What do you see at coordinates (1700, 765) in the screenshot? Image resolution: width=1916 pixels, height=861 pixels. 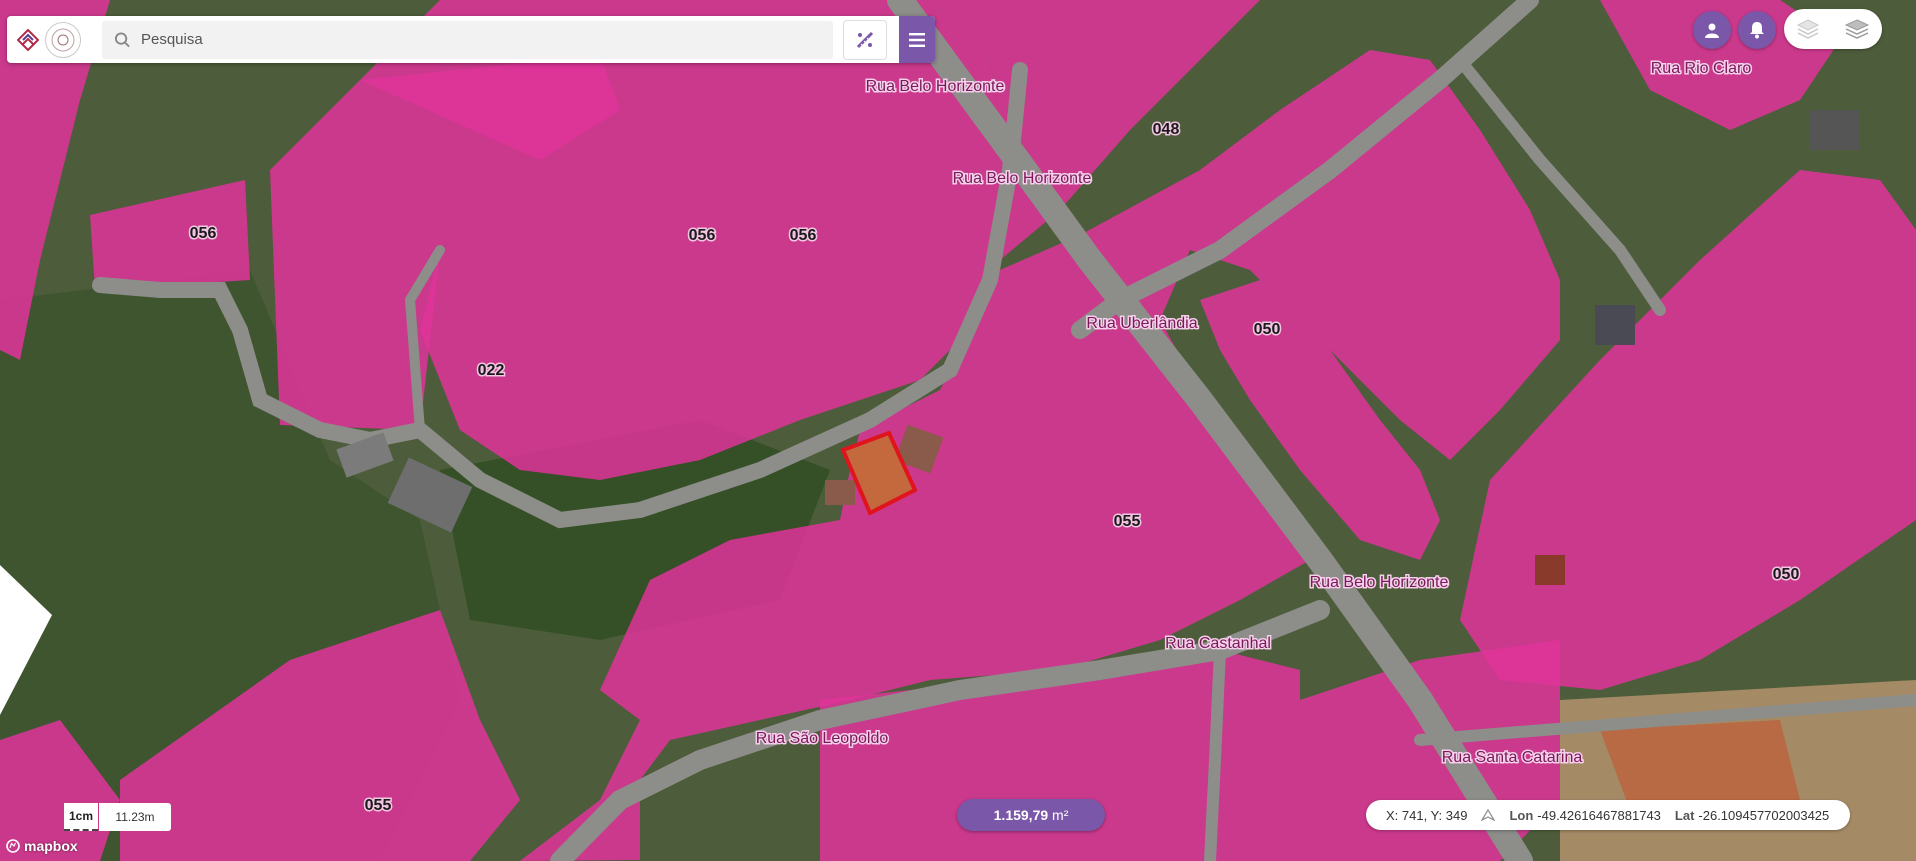 I see `imagery-ground` at bounding box center [1700, 765].